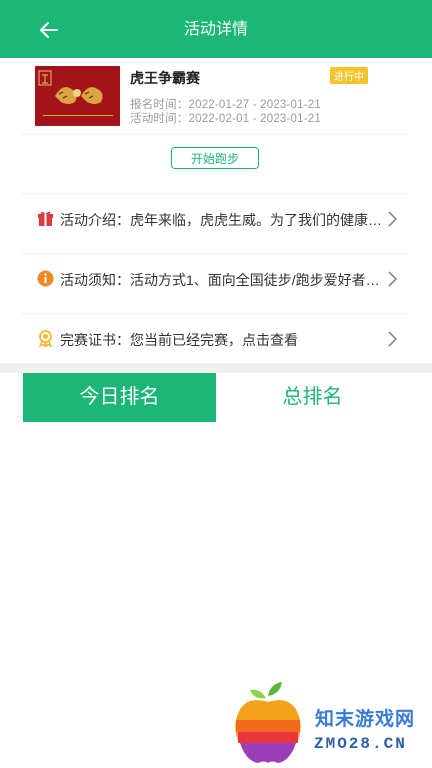 The image size is (432, 768). I want to click on row-certificate: 完赛证书：您当前已经完赛，点击查看, so click(216, 339).